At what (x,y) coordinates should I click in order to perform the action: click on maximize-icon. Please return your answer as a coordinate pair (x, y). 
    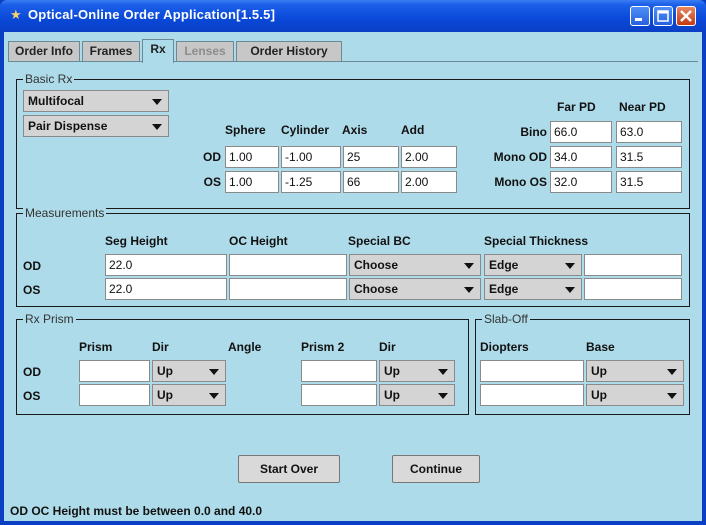
    Looking at the image, I should click on (663, 16).